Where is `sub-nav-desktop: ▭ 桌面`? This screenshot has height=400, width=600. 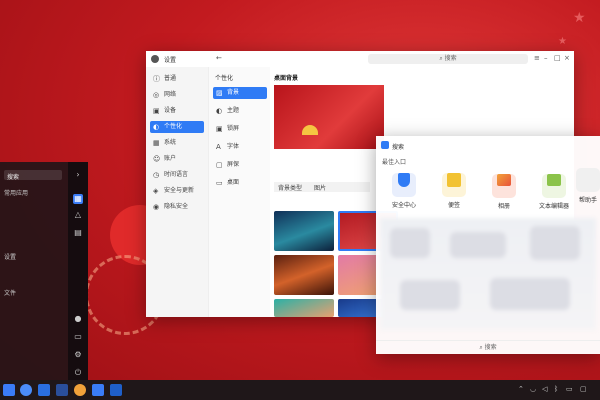
sub-nav-desktop: ▭ 桌面 is located at coordinates (240, 183).